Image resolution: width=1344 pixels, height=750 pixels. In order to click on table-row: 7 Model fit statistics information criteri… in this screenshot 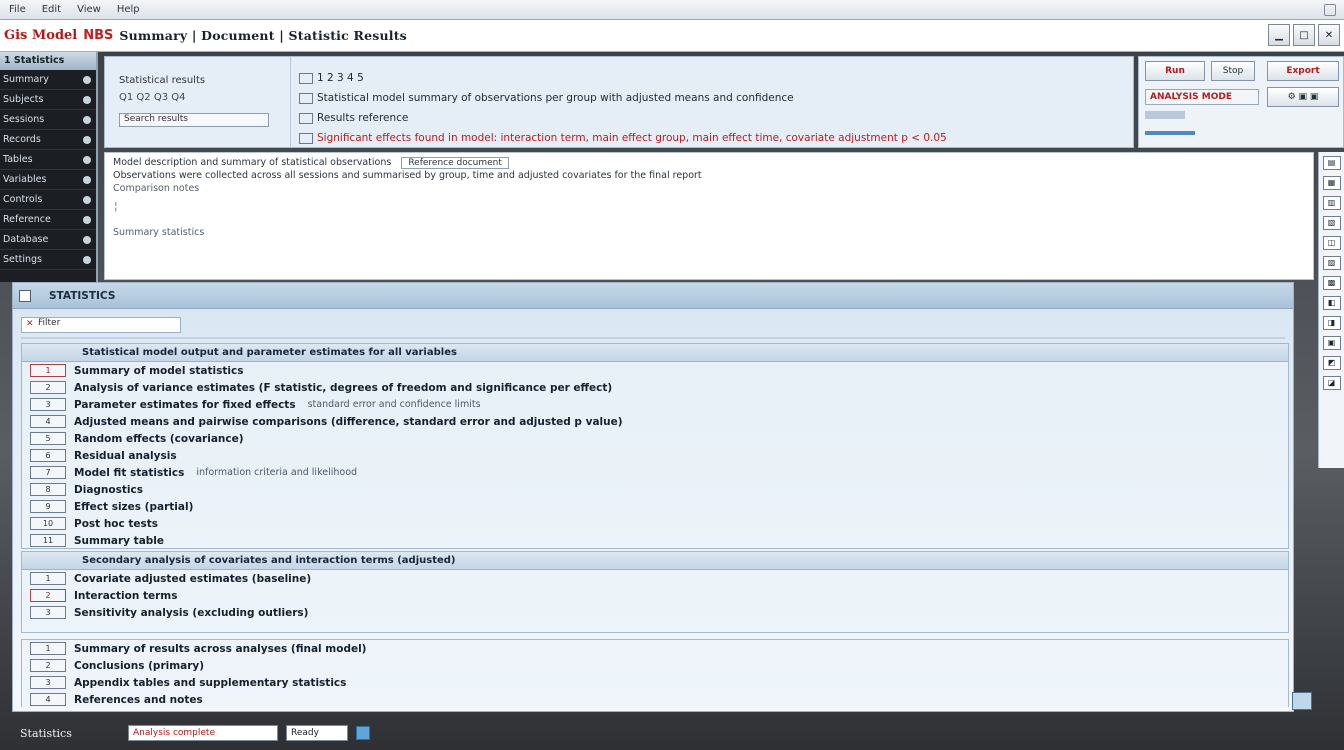, I will do `click(655, 472)`.